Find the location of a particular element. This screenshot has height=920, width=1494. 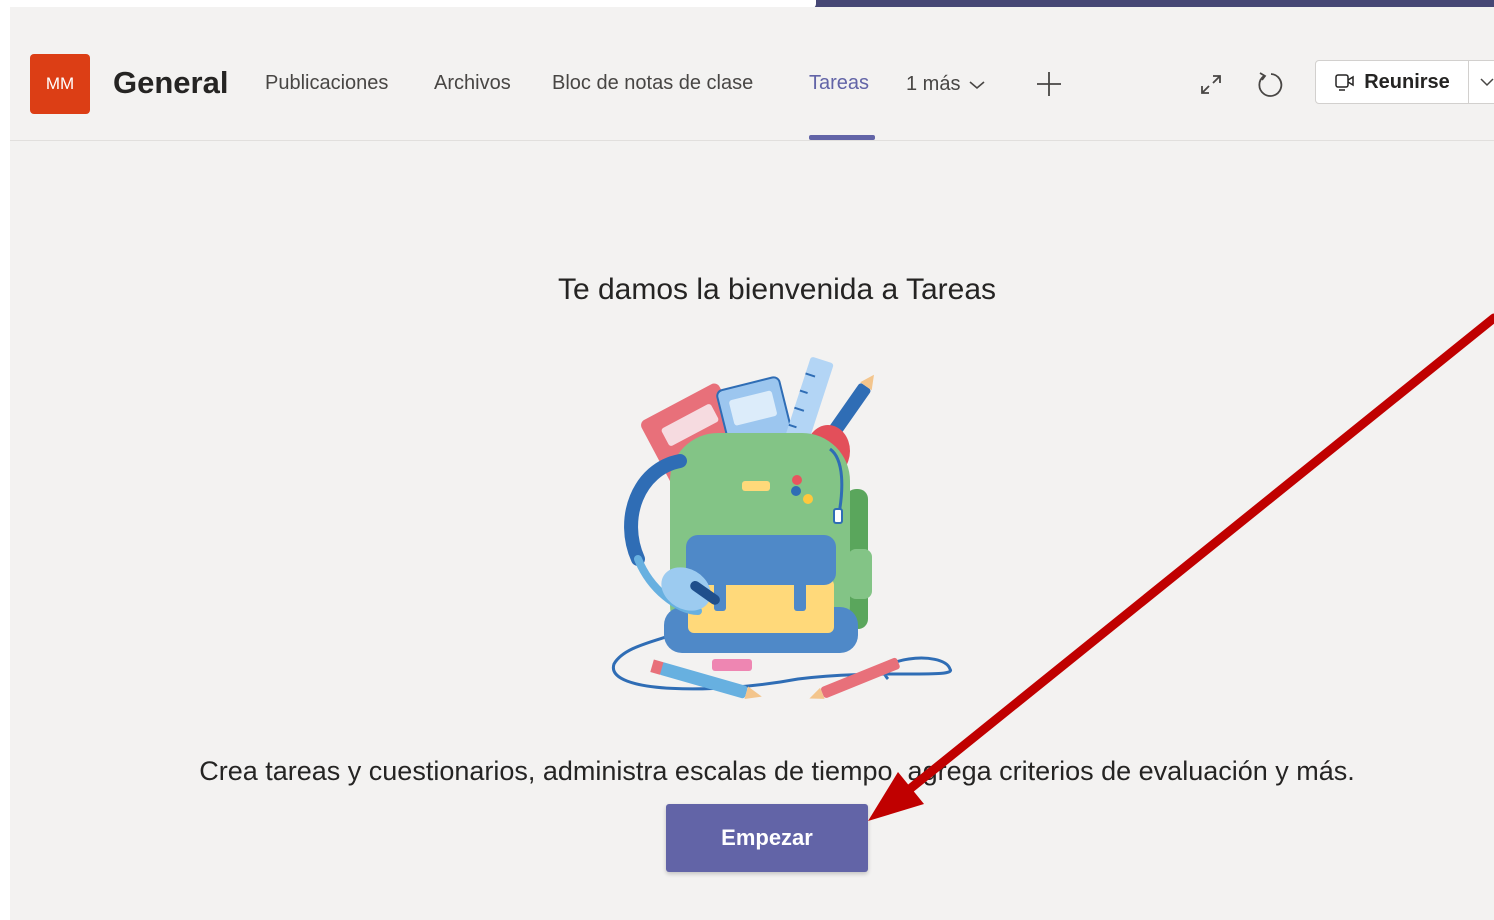

team-avatar: MM is located at coordinates (60, 84).